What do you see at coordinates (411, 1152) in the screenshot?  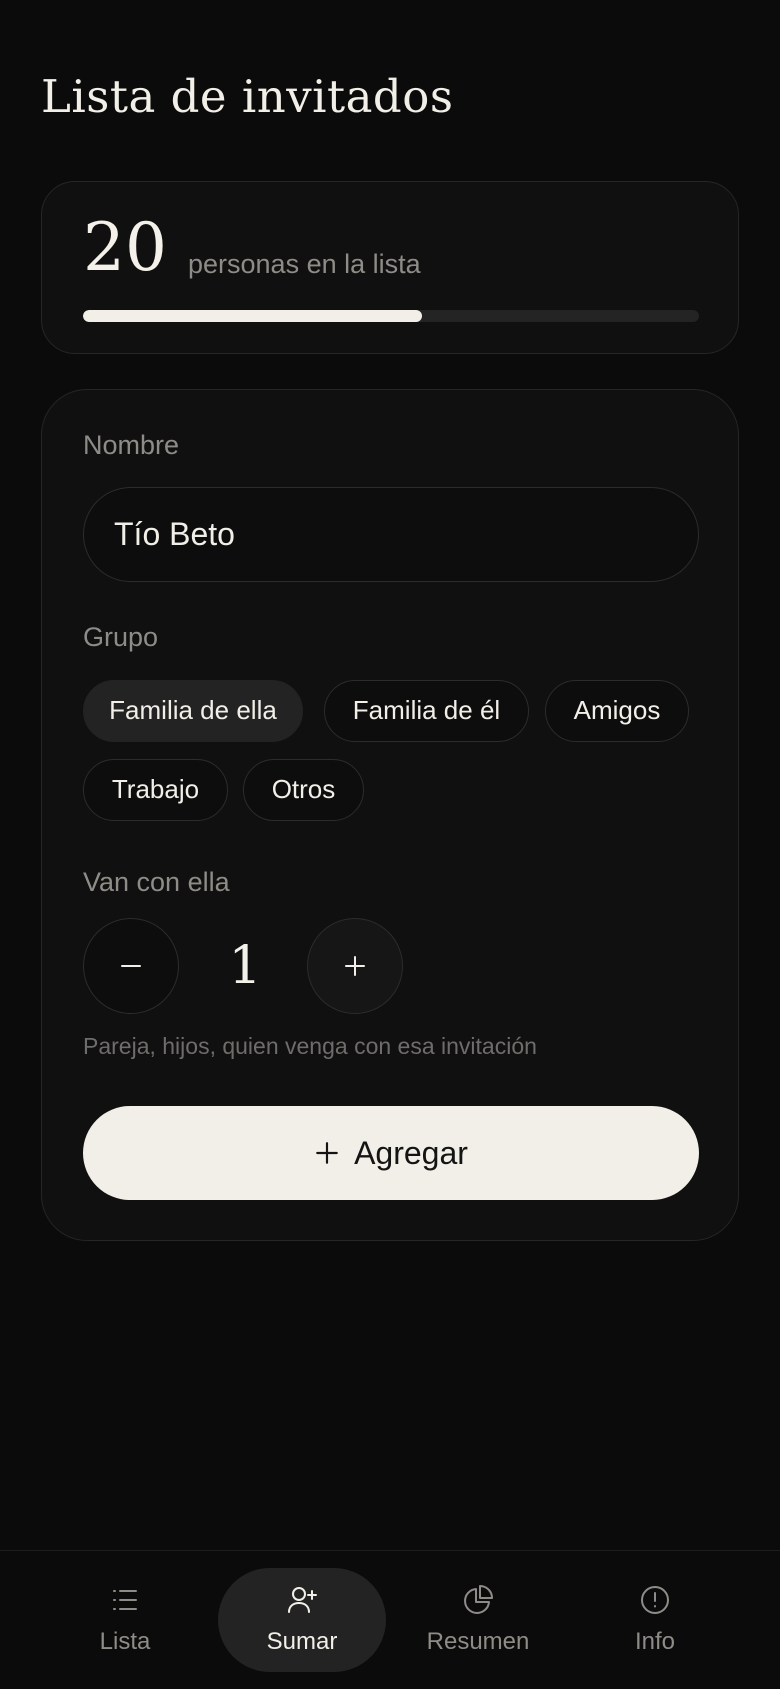 I see `add-guest-button-label: Agregar` at bounding box center [411, 1152].